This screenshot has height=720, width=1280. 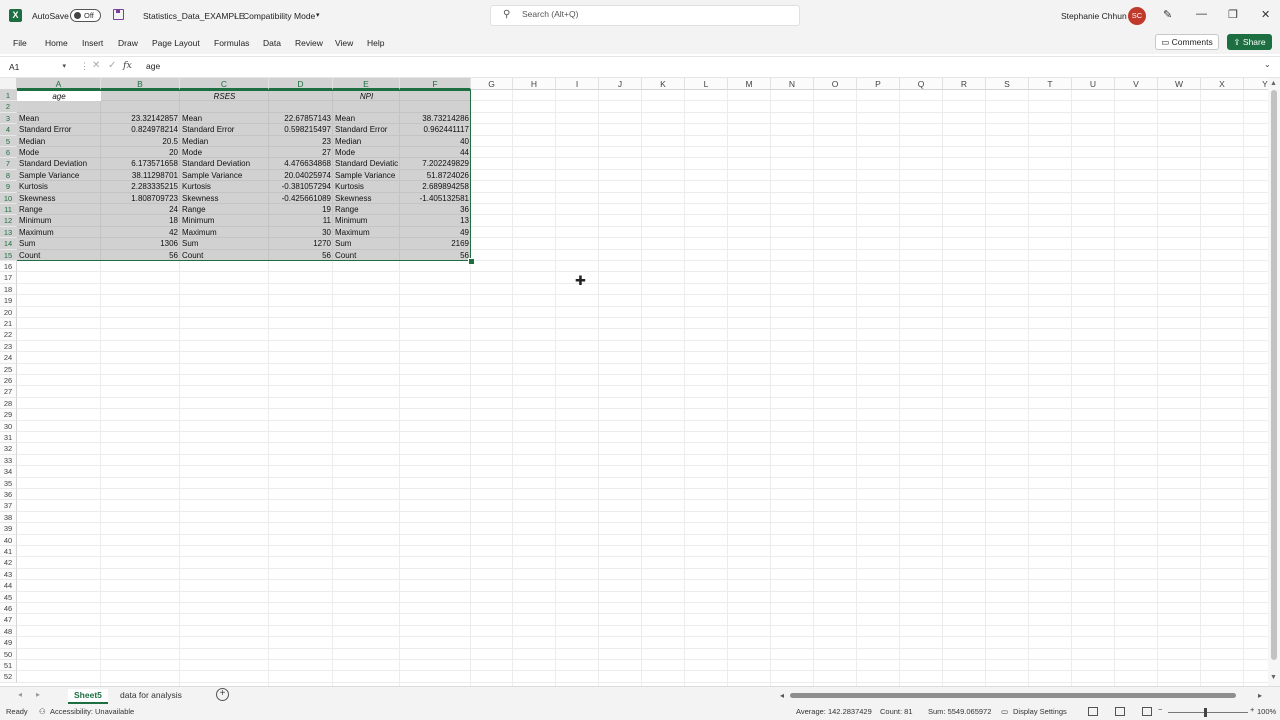 What do you see at coordinates (8, 312) in the screenshot?
I see `row-header: 20` at bounding box center [8, 312].